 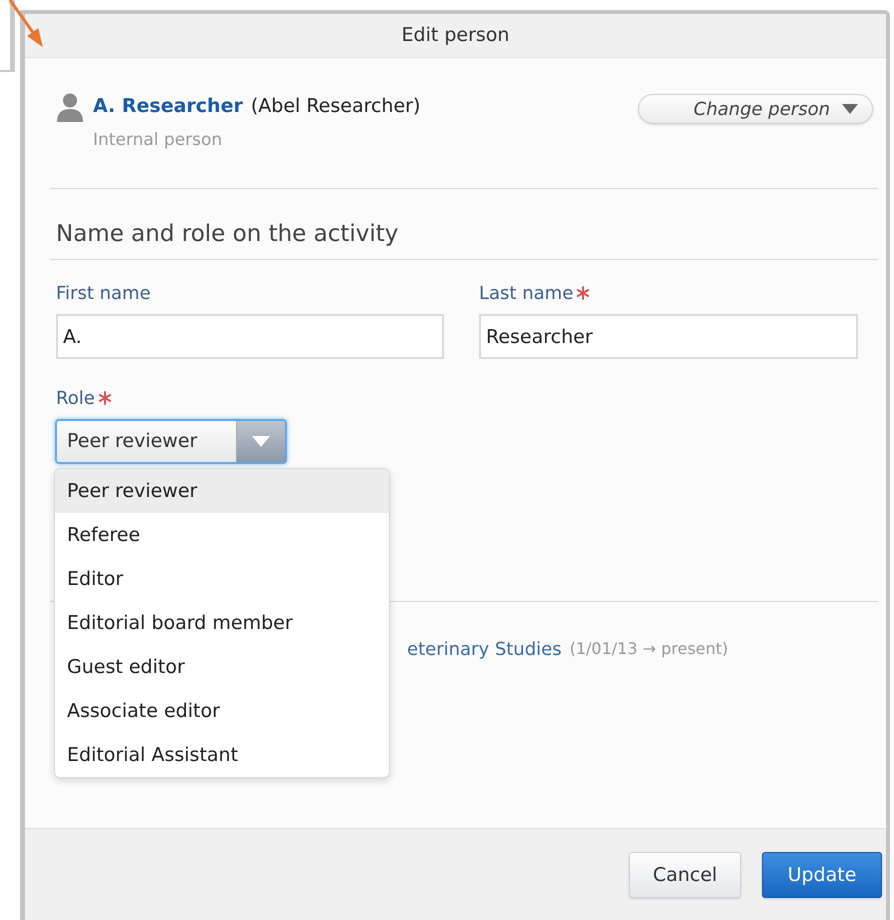 I want to click on person-full-name: (Abel Researcher), so click(x=335, y=106).